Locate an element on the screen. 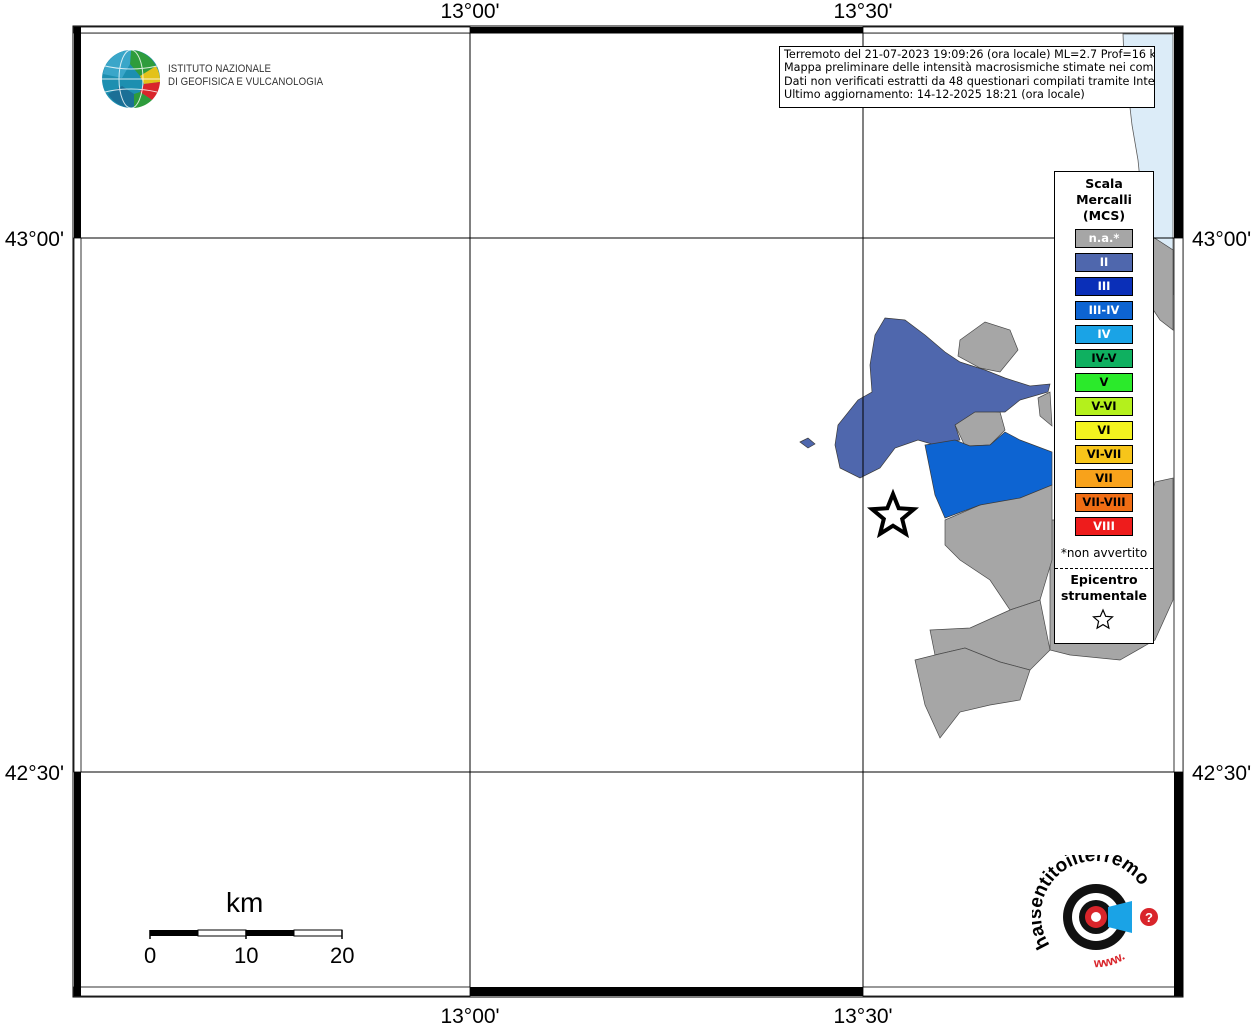  legend-class-box: VI-VII is located at coordinates (1104, 454).